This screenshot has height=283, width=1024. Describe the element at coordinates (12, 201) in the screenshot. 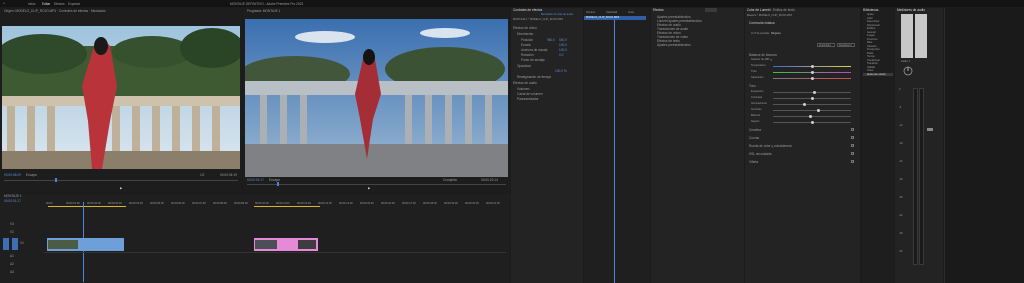

I see `timeline-timecode: 00:00:01:17` at that location.